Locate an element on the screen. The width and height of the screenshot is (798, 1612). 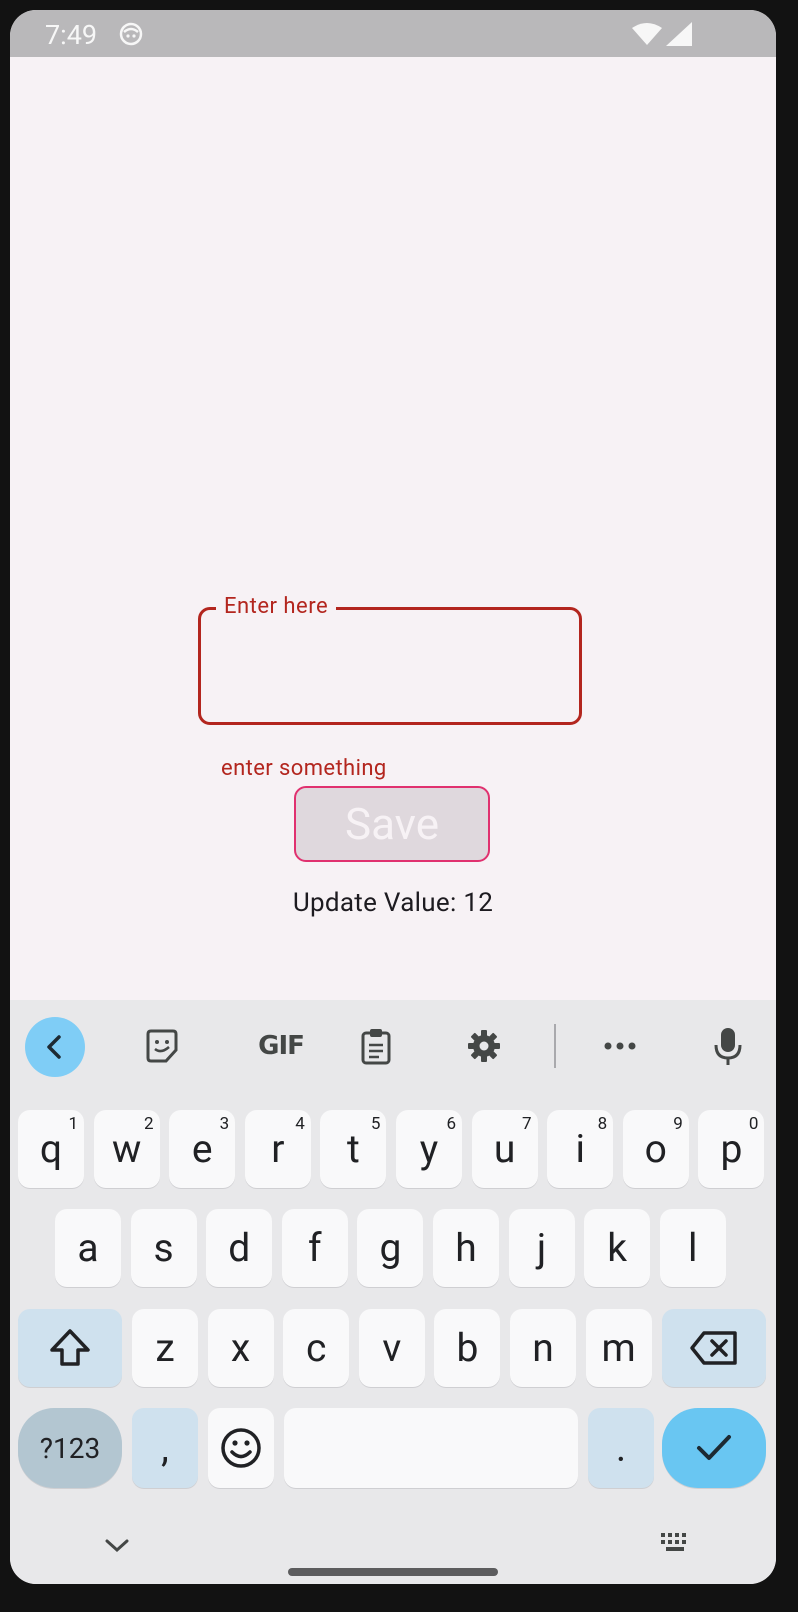
settings-icon is located at coordinates (484, 1046).